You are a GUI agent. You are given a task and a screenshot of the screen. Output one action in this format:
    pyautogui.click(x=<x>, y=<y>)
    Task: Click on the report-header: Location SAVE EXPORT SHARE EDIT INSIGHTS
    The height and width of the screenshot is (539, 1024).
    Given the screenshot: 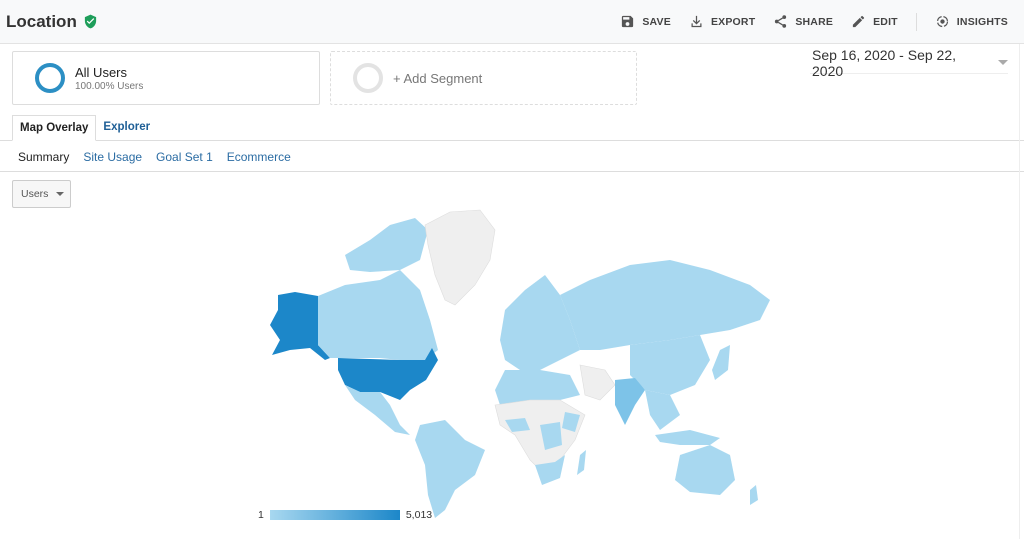 What is the action you would take?
    pyautogui.click(x=512, y=22)
    